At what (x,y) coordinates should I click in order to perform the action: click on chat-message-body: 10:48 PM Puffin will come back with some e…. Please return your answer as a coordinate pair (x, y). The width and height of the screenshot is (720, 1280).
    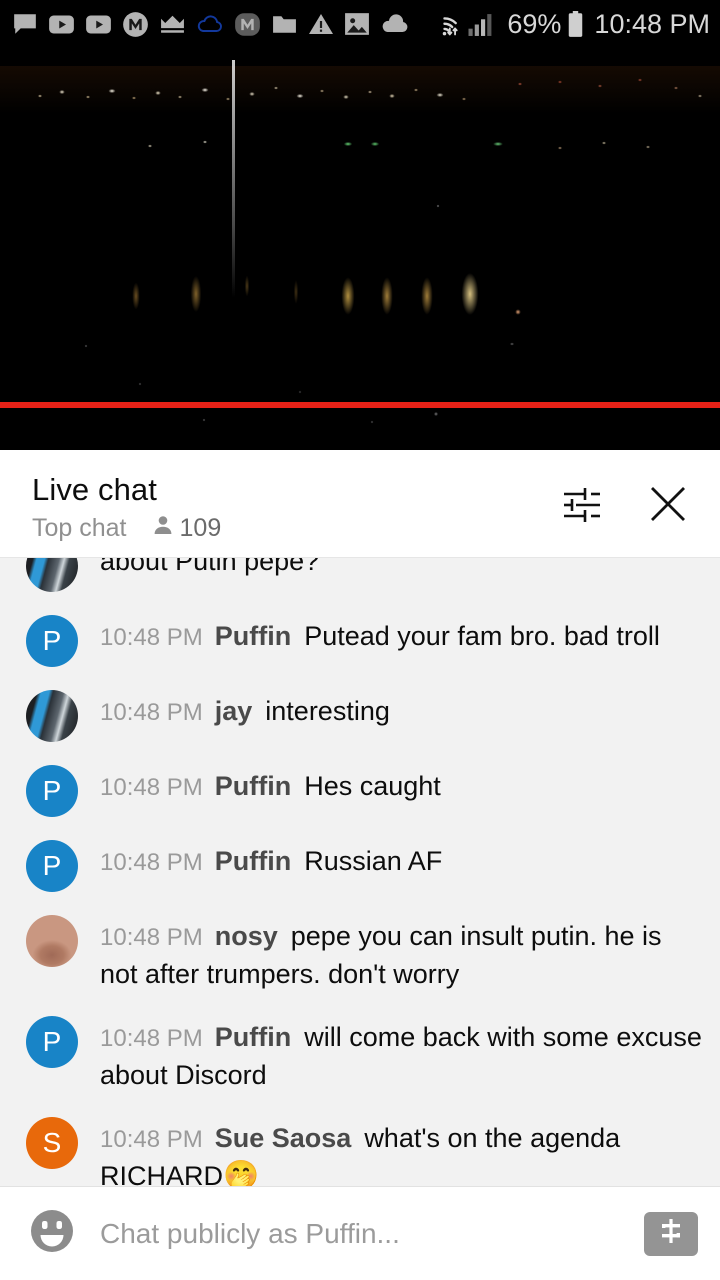
    Looking at the image, I should click on (401, 1054).